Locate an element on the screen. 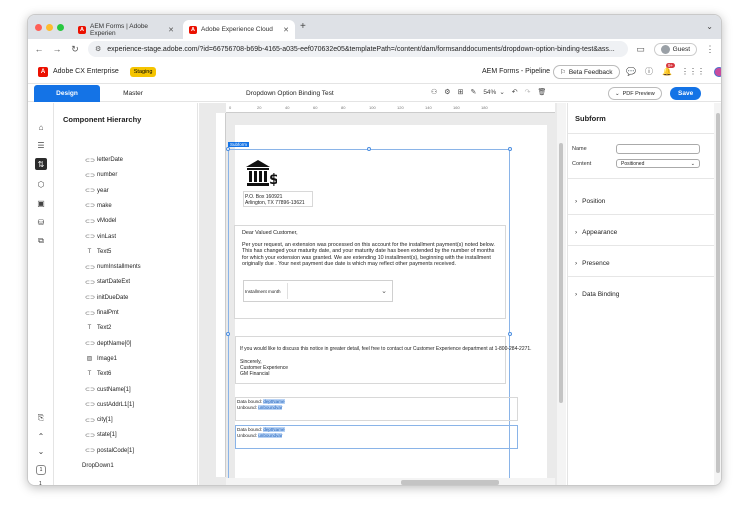 The width and height of the screenshot is (750, 519). hierarchy-icon: ⇅ is located at coordinates (41, 164).